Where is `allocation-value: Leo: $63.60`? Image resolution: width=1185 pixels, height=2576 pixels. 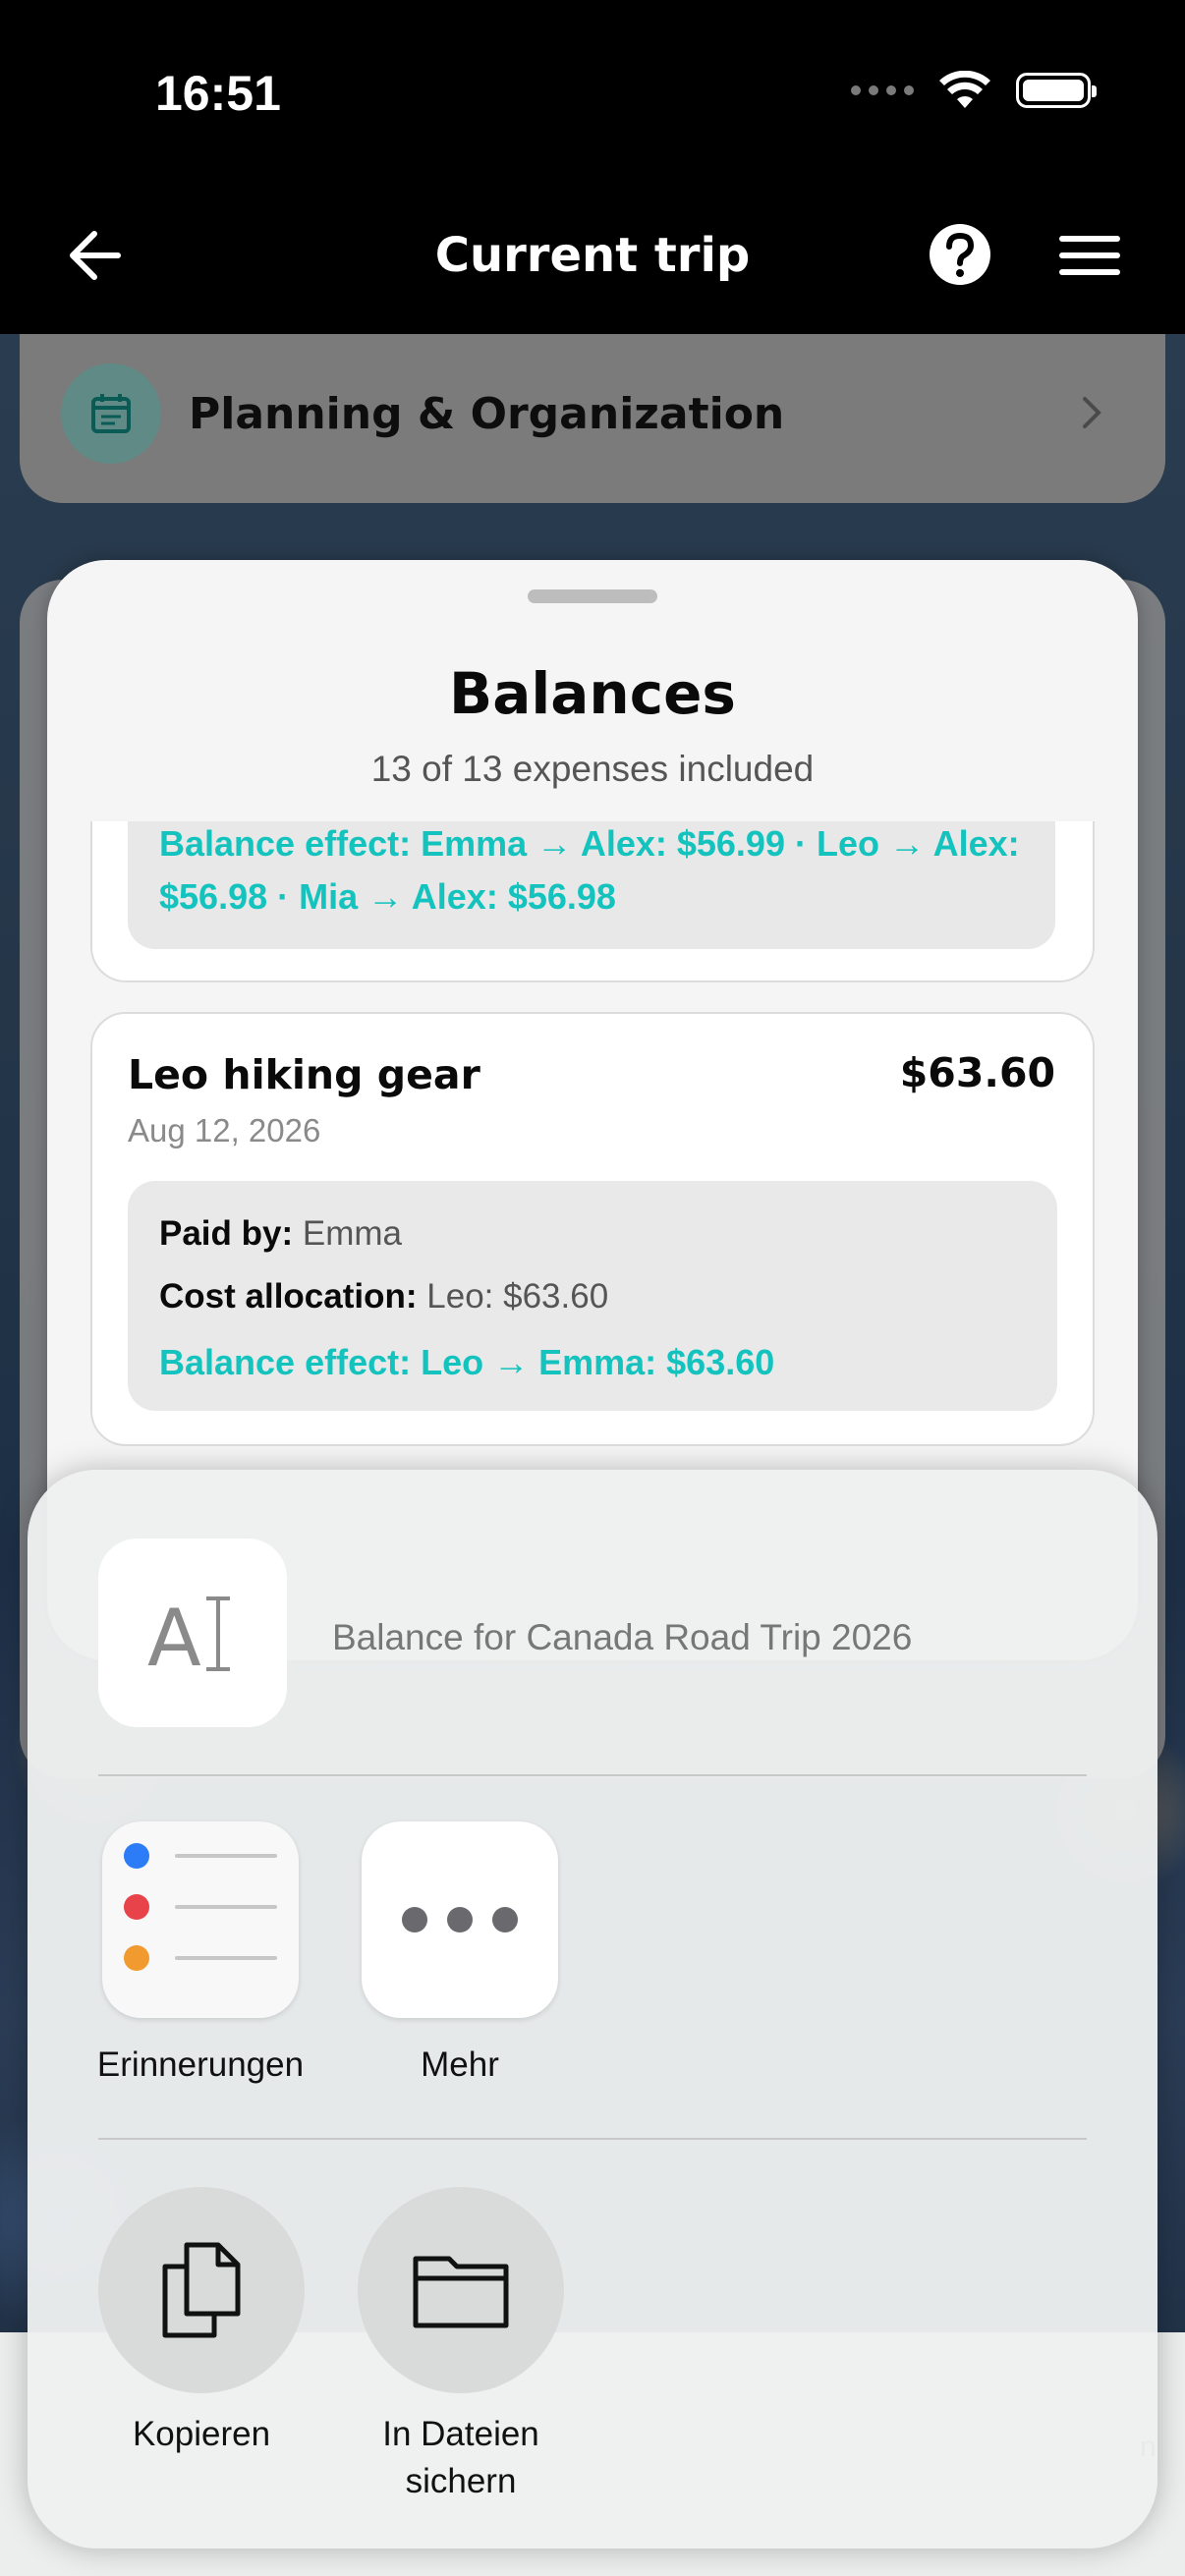
allocation-value: Leo: $63.60 is located at coordinates (517, 1296).